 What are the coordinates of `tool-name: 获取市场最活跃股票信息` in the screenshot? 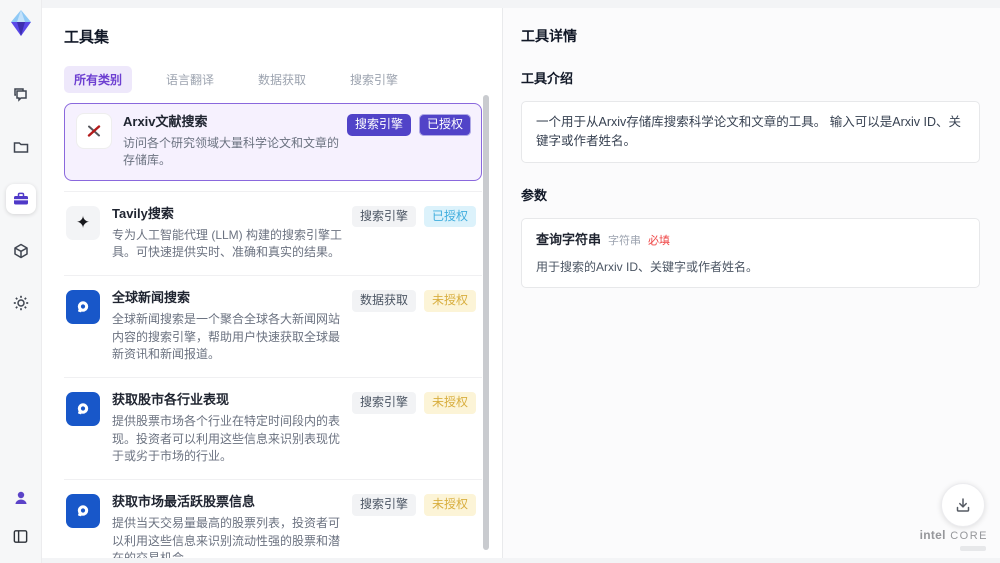 It's located at (184, 502).